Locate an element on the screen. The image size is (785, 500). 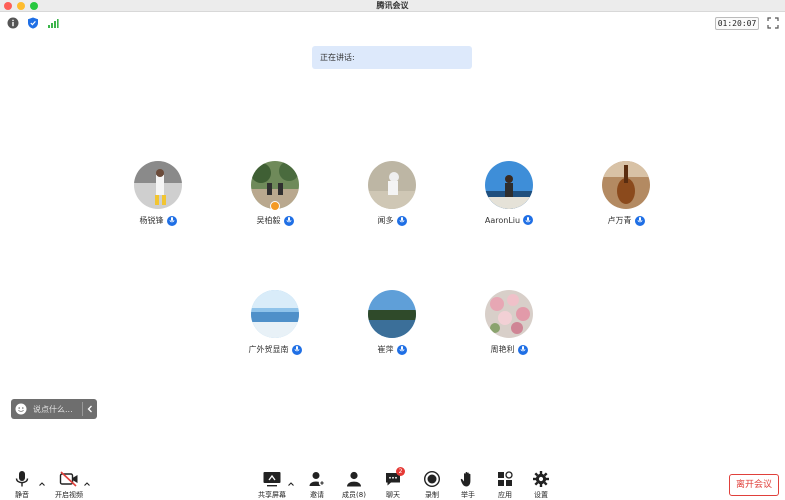
participant-name-row: 杨锐锋 is located at coordinates (158, 220).